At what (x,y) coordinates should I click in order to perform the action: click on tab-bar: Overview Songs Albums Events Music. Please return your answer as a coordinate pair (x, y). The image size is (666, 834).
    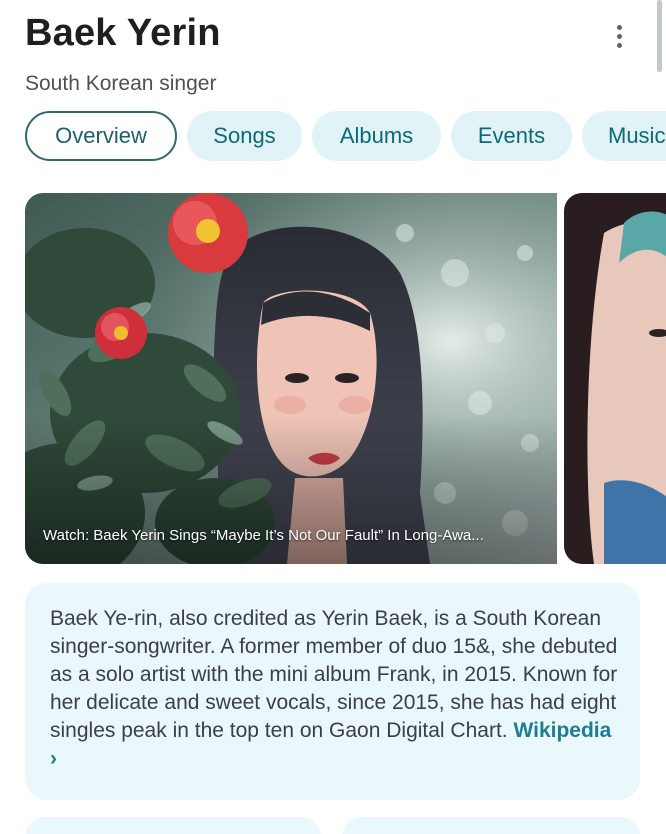
    Looking at the image, I should click on (345, 136).